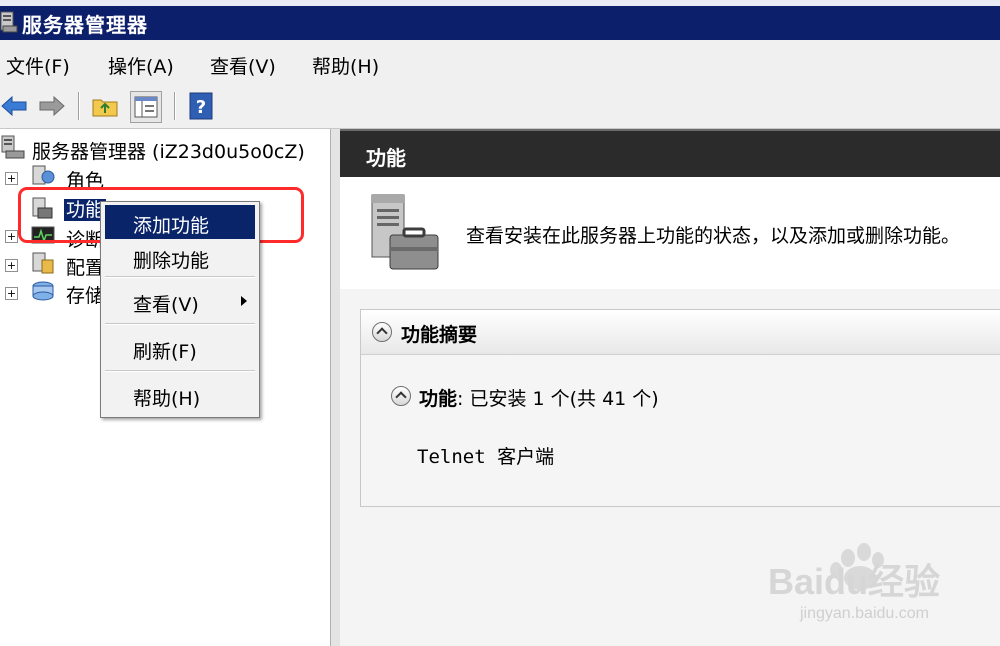  I want to click on menu-help: 帮助(H), so click(345, 65).